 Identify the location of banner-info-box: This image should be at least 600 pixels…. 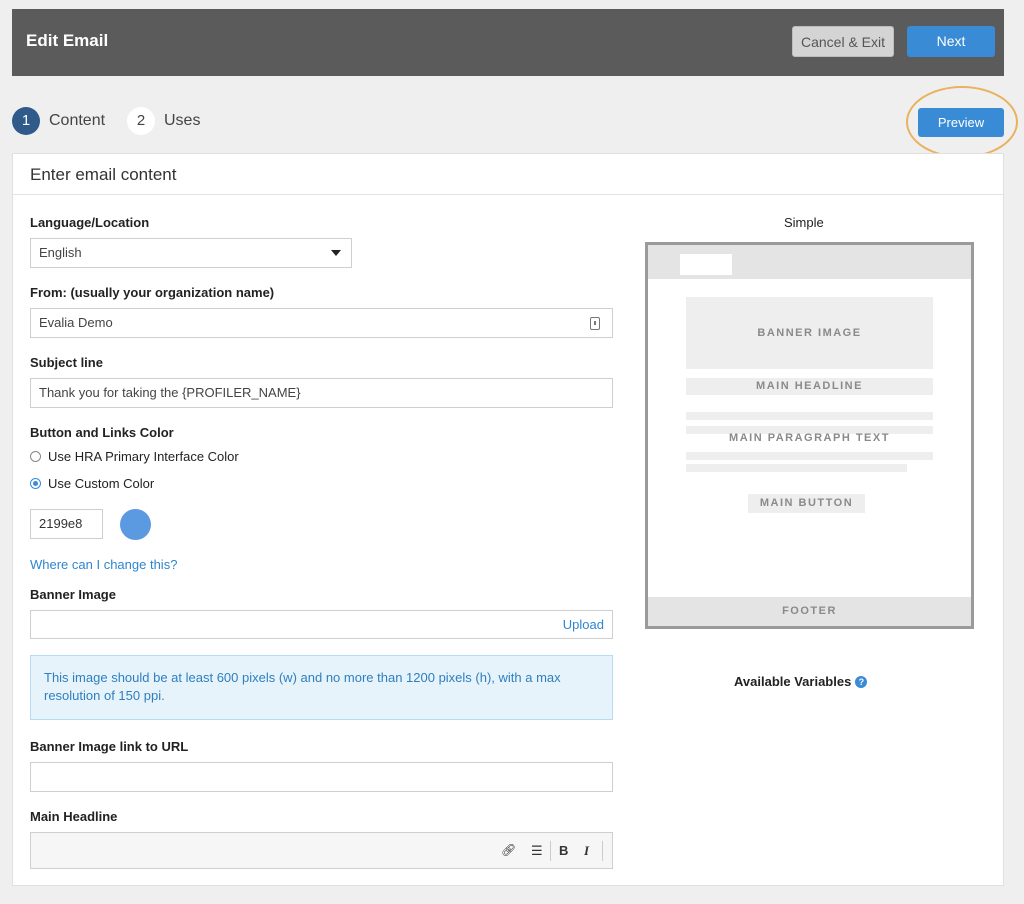
(321, 687).